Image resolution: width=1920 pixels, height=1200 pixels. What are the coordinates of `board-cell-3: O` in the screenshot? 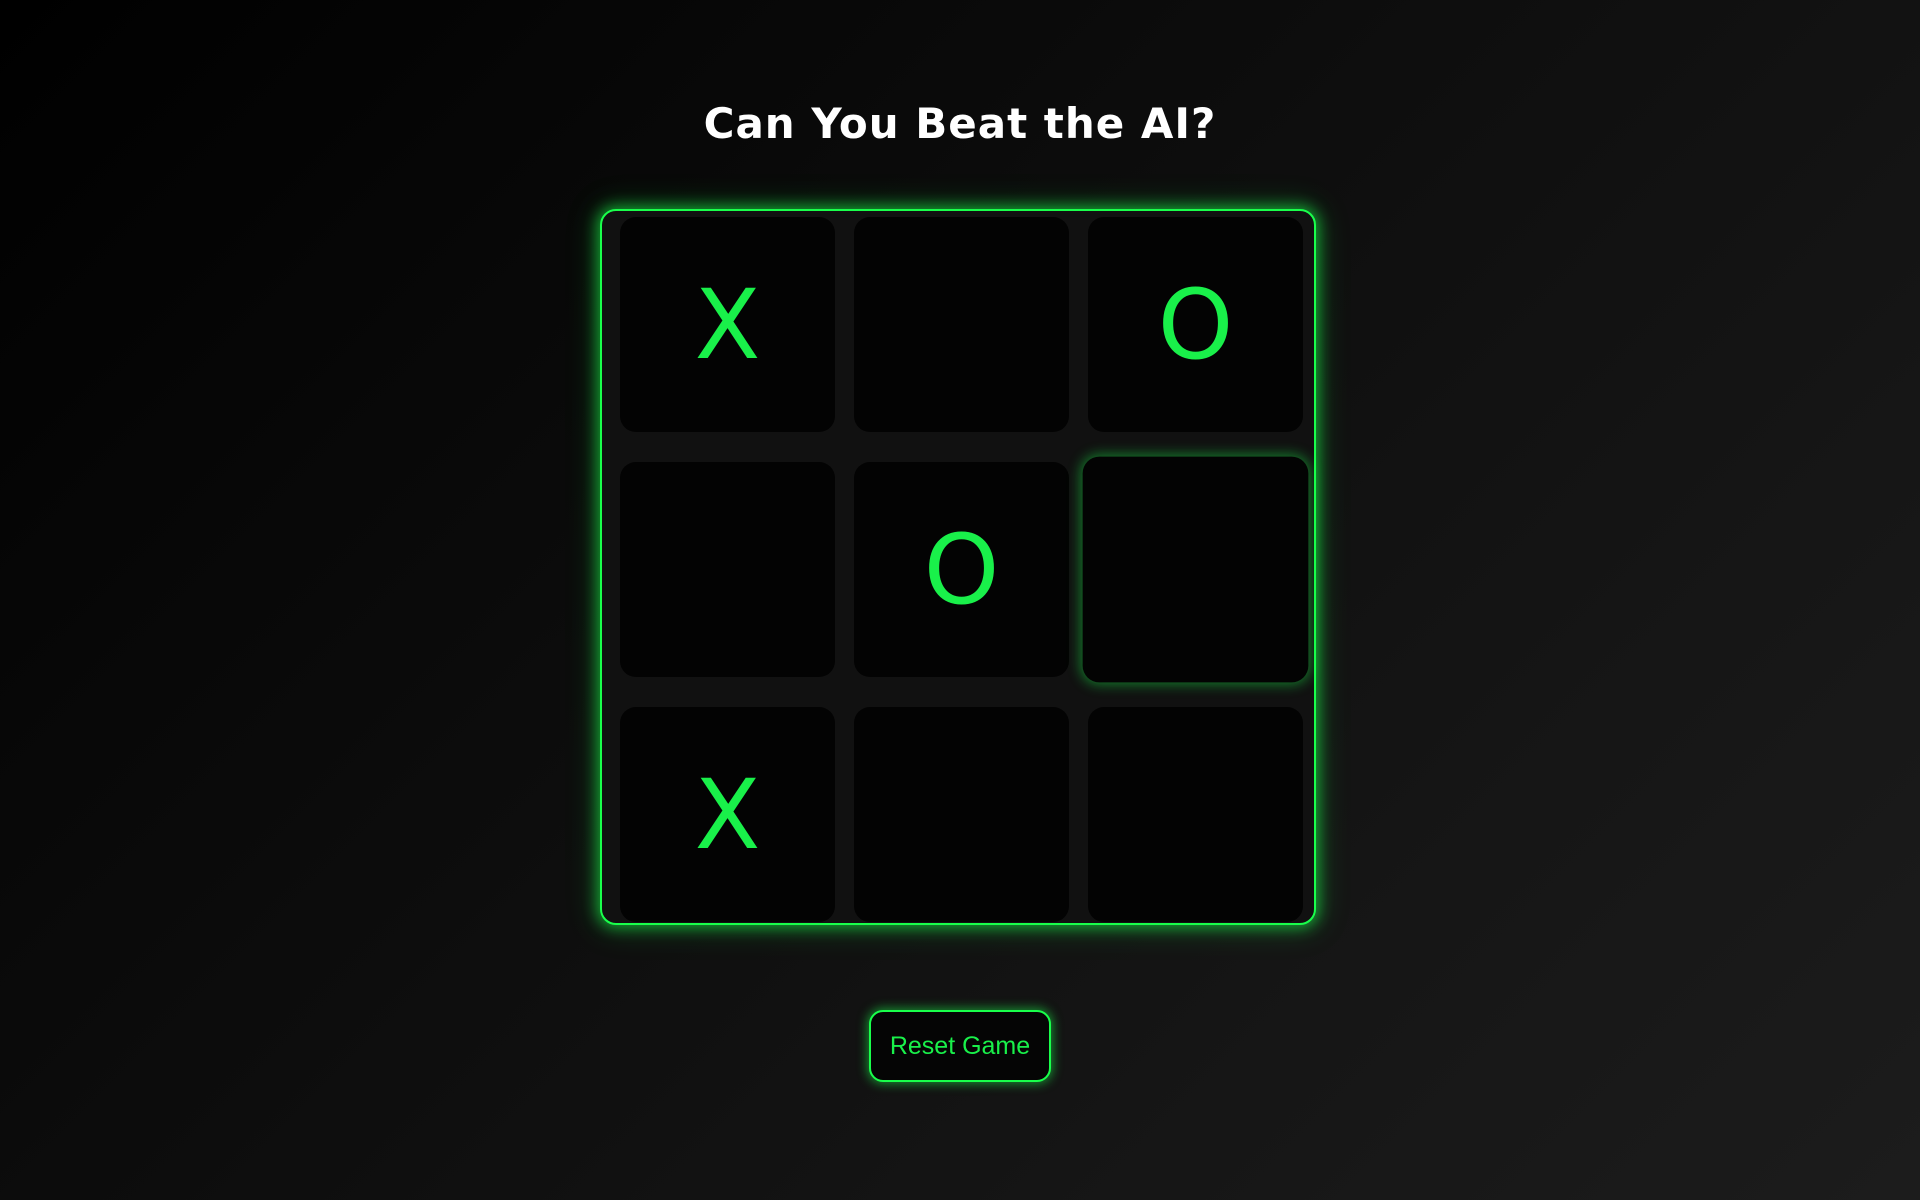 It's located at (1195, 324).